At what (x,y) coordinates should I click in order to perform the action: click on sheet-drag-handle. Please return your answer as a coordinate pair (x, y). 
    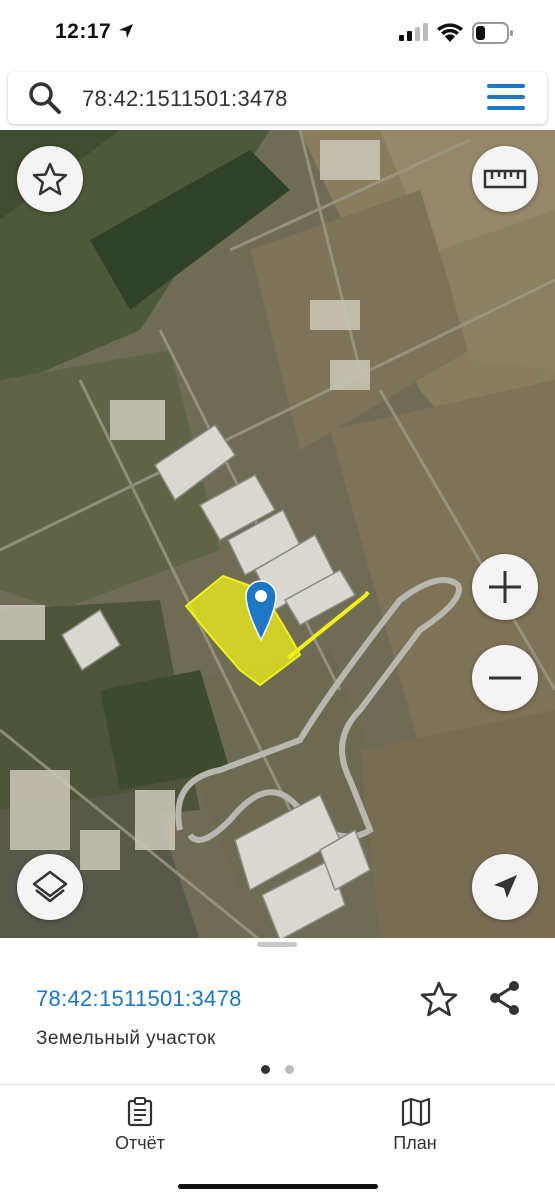
    Looking at the image, I should click on (277, 944).